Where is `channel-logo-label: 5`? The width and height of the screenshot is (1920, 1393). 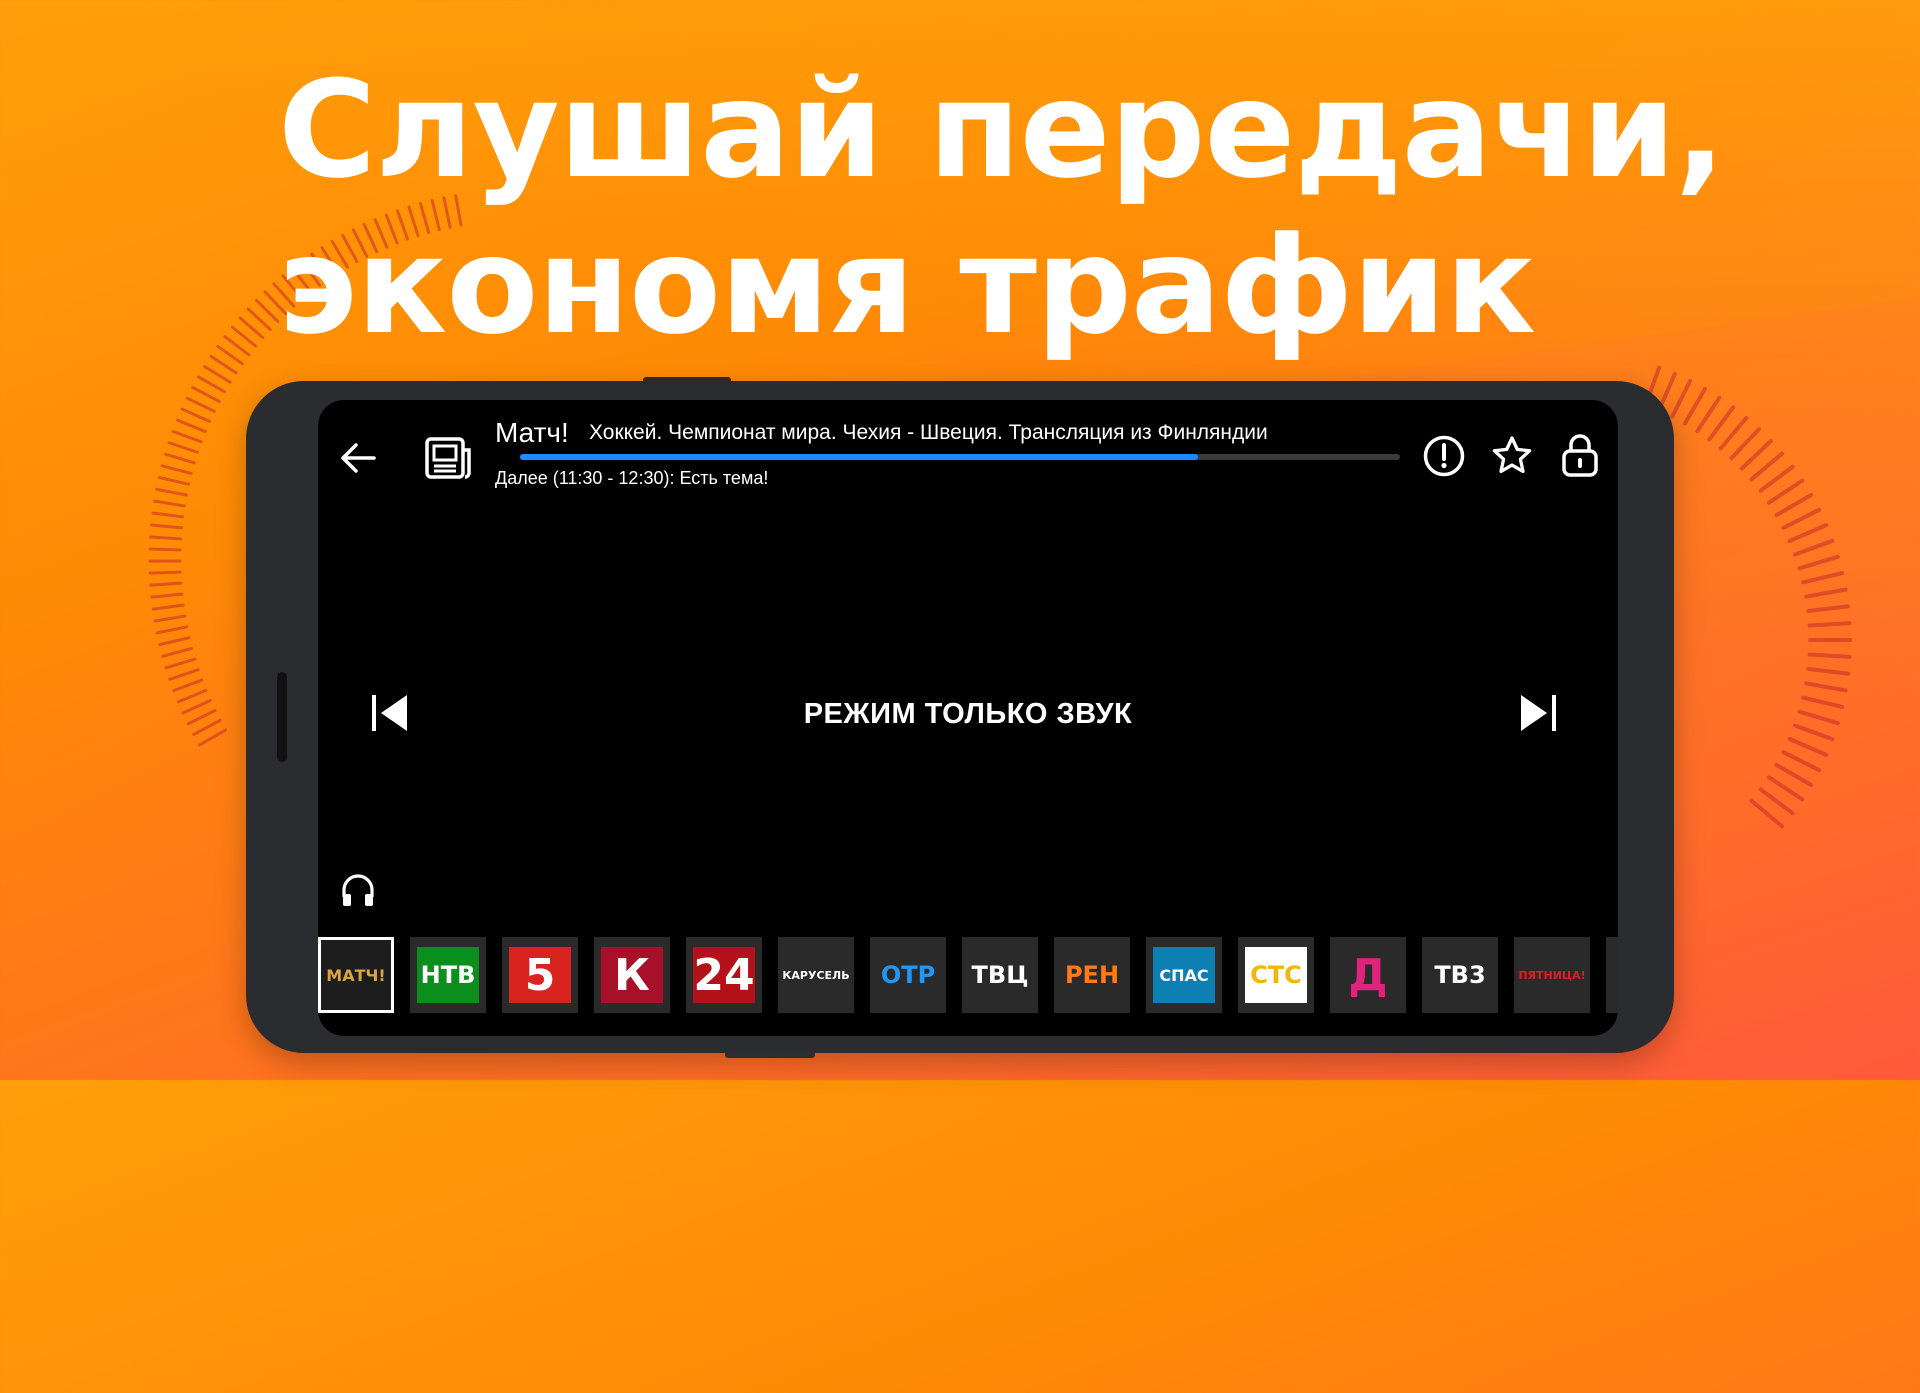 channel-logo-label: 5 is located at coordinates (540, 975).